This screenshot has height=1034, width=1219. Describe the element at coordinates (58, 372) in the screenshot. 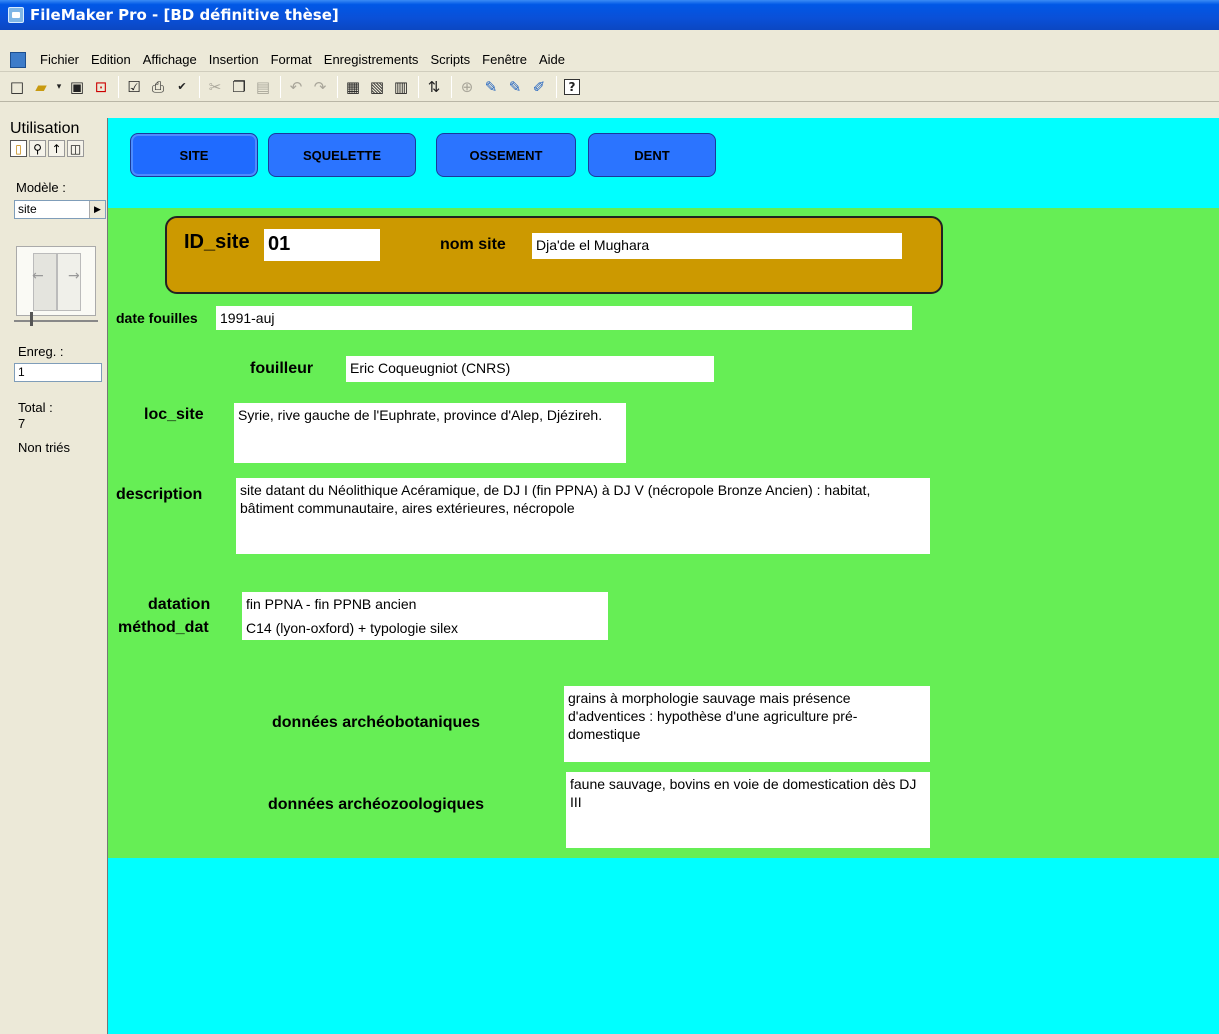

I see `record-number-input: 1` at that location.